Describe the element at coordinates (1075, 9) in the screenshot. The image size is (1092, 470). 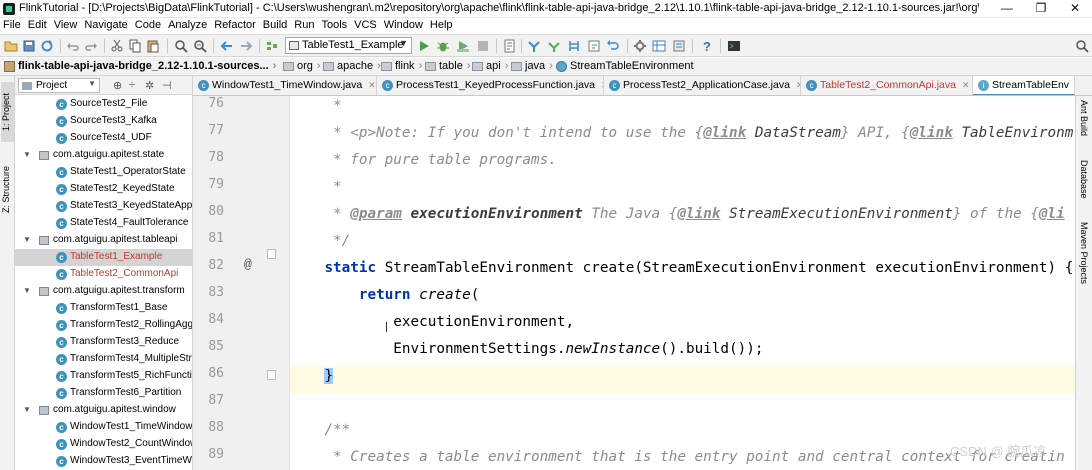
I see `close-button: ✕` at that location.